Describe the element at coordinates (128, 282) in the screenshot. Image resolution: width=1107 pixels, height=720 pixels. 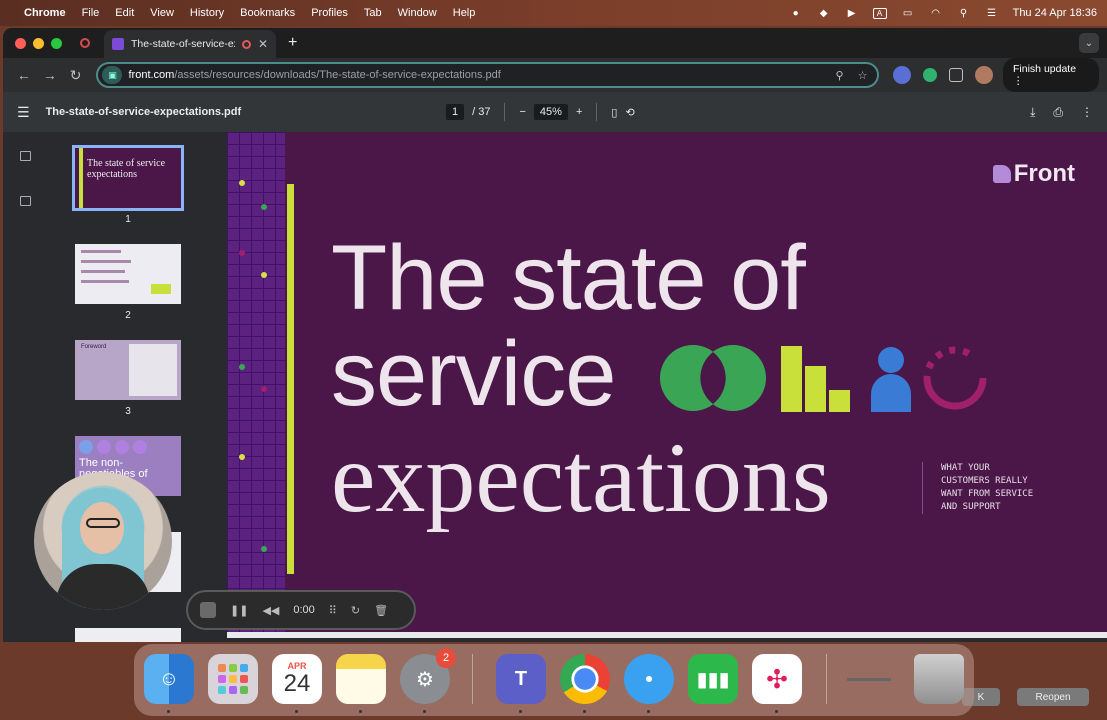
I see `thumbnail-page-2: 2` at that location.